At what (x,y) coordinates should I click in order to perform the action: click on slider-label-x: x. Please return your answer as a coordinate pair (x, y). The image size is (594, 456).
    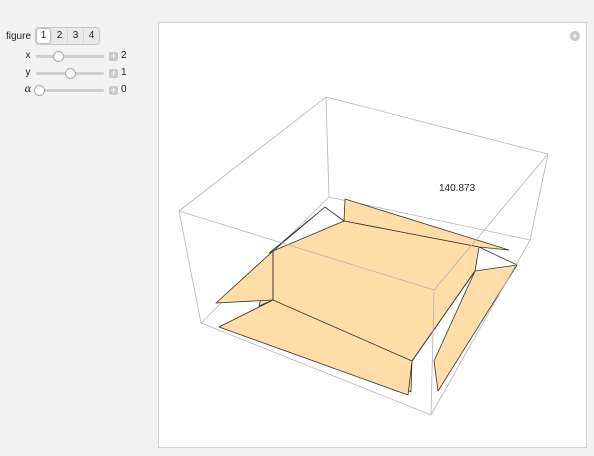
    Looking at the image, I should click on (28, 55).